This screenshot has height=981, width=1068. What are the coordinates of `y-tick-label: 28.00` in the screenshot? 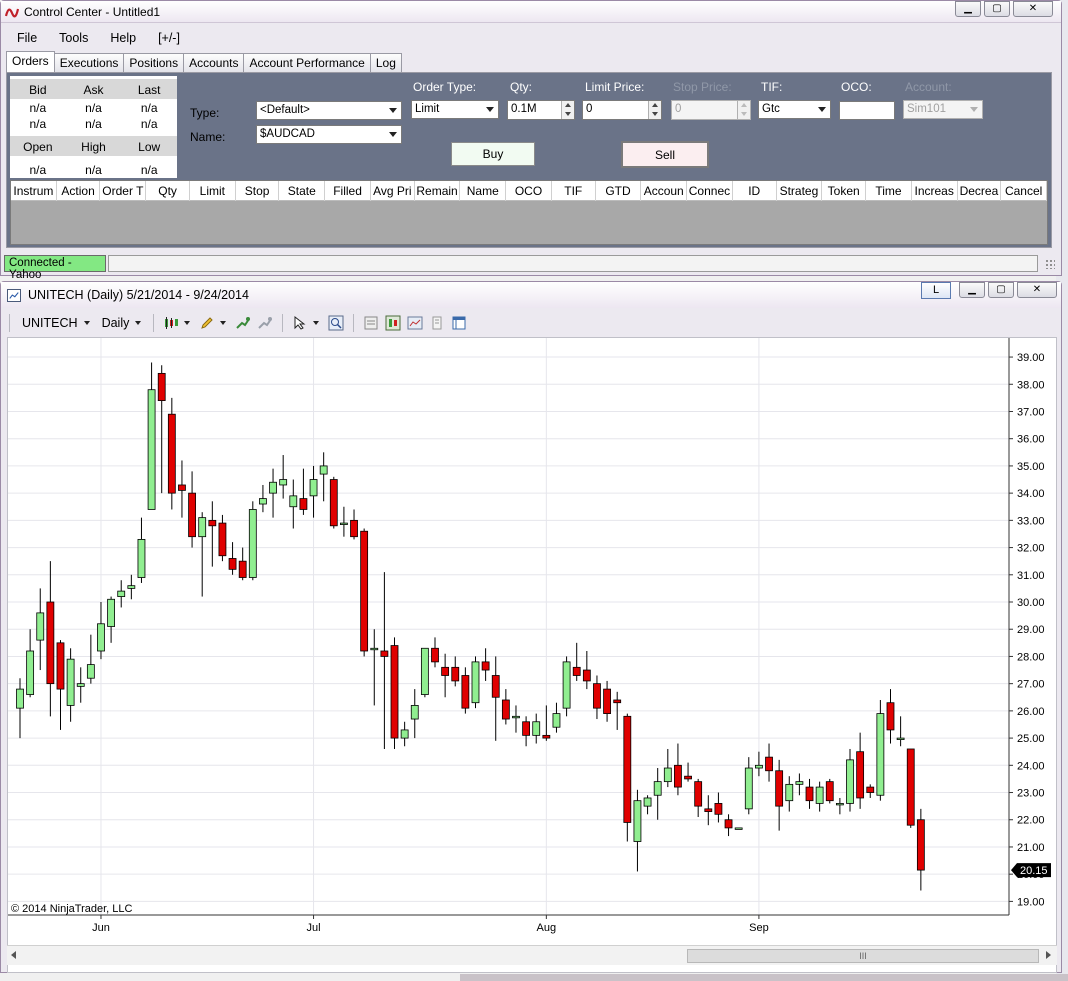 It's located at (1031, 657).